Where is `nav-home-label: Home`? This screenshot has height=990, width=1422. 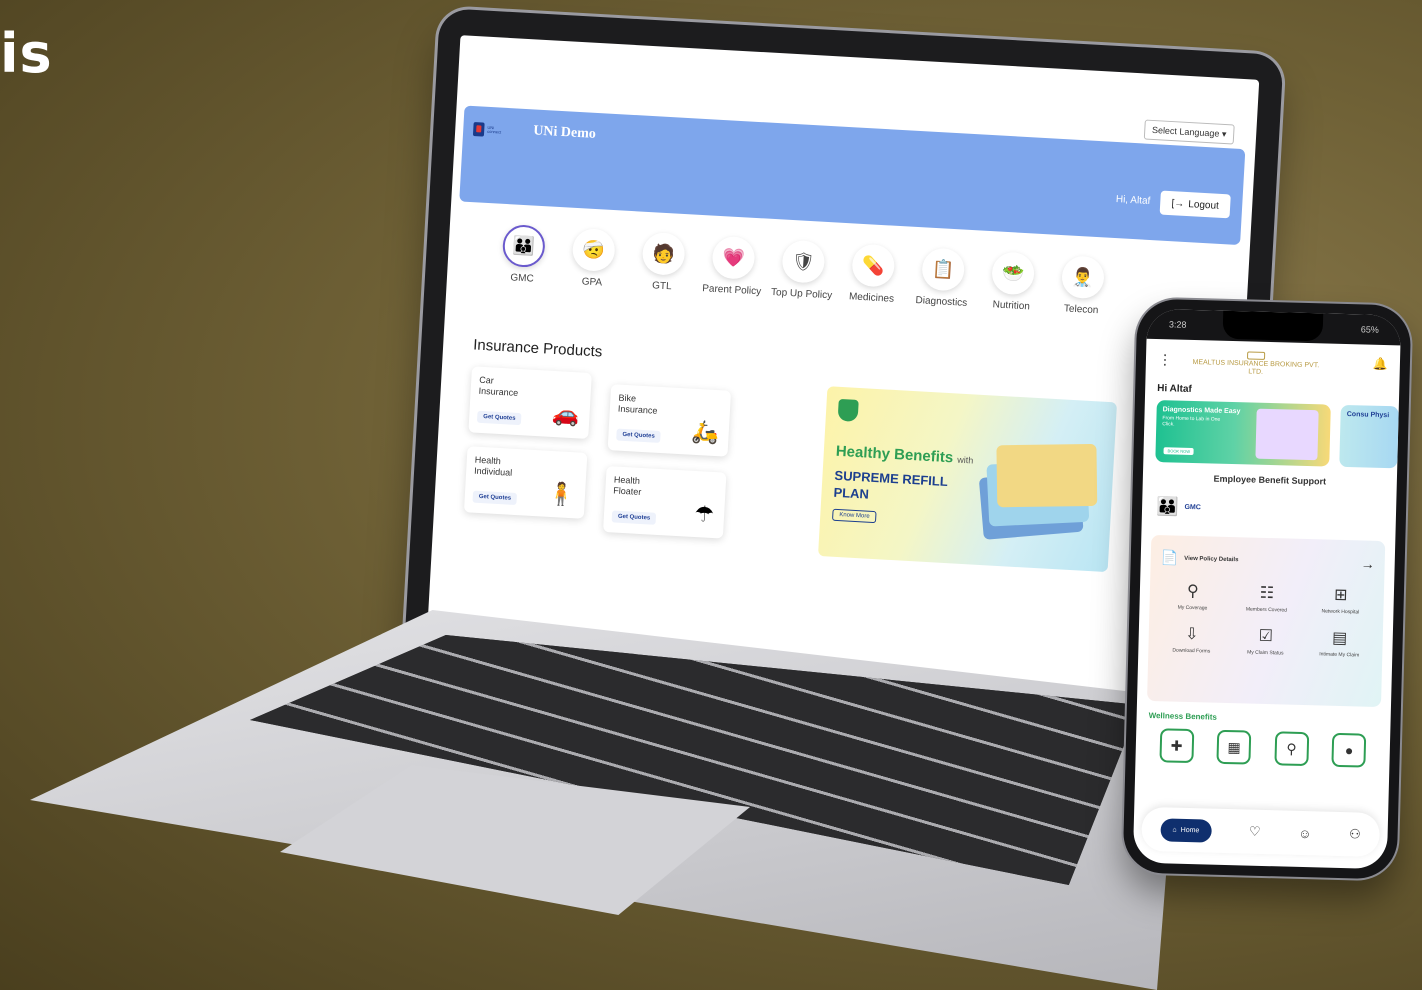
nav-home-label: Home is located at coordinates (1190, 830).